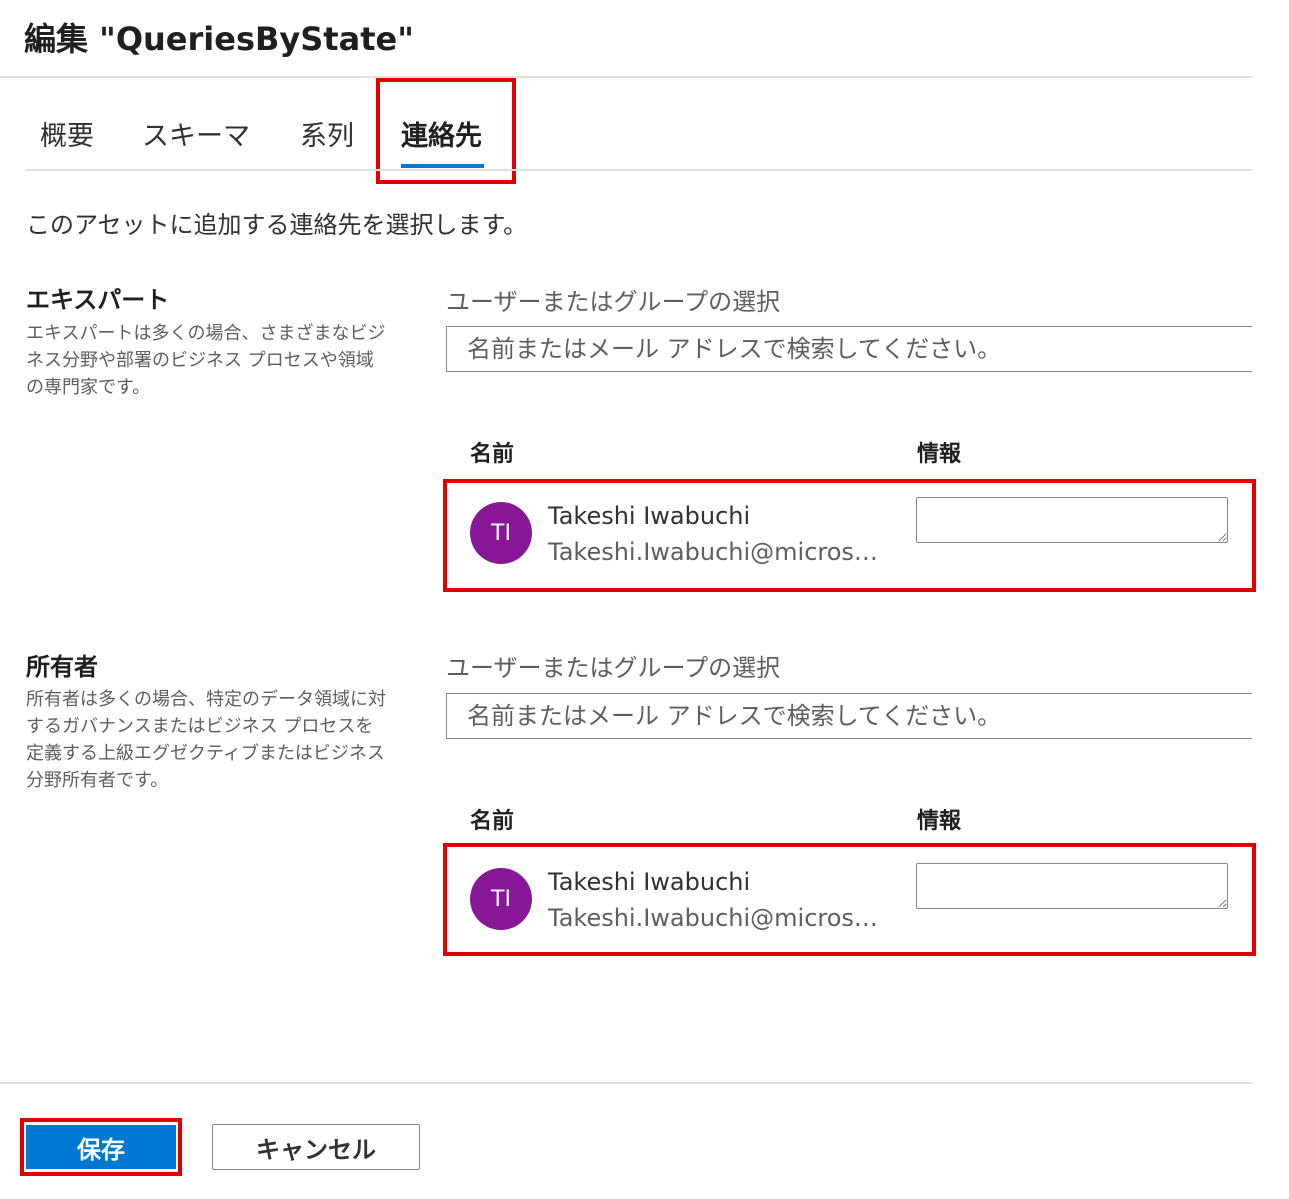 The image size is (1289, 1199). I want to click on tab-schema: スキーマ, so click(196, 133).